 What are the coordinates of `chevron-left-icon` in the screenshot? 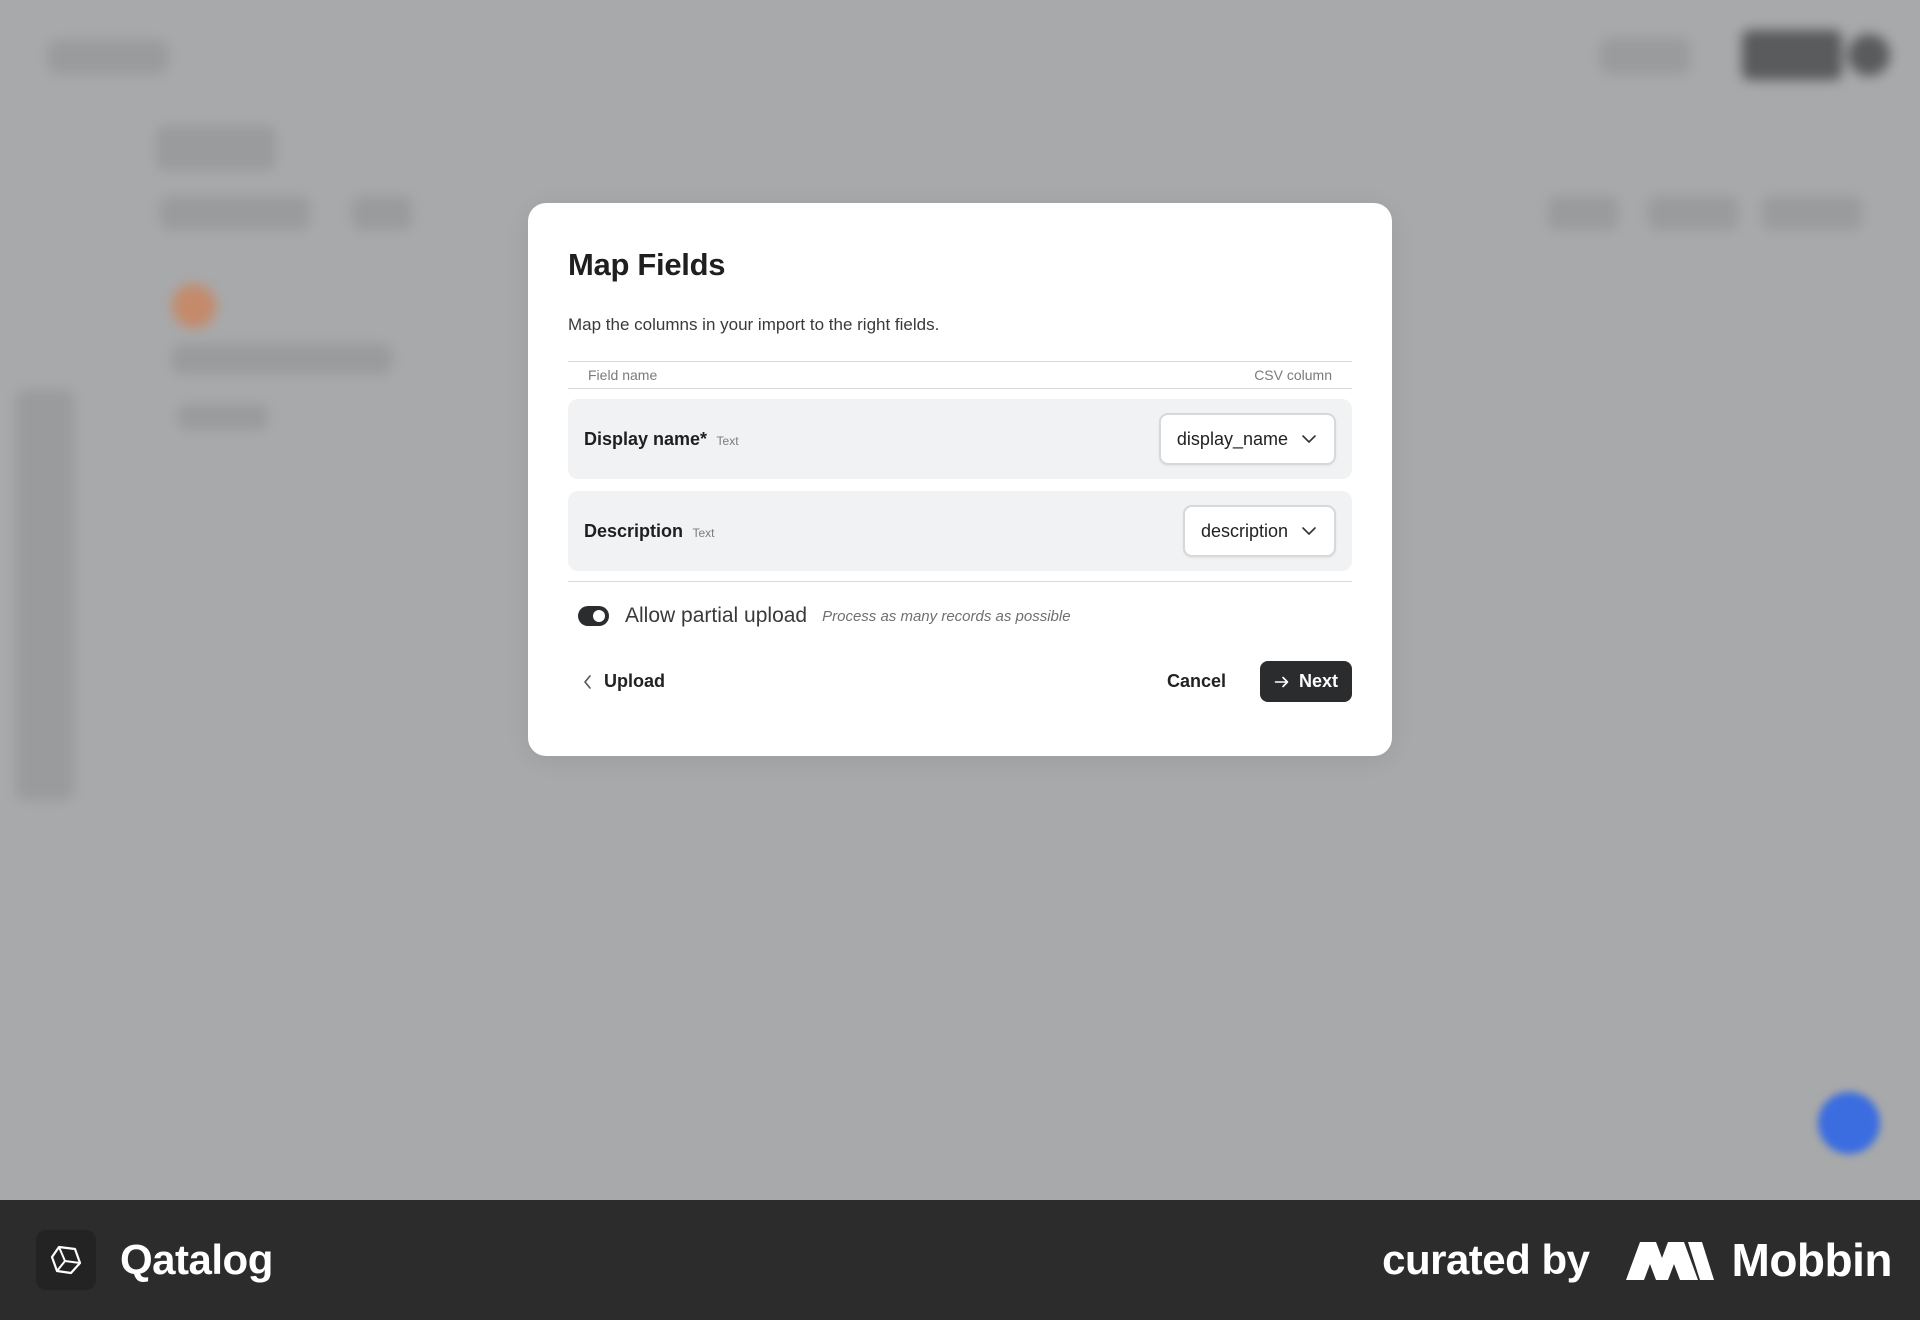 It's located at (587, 681).